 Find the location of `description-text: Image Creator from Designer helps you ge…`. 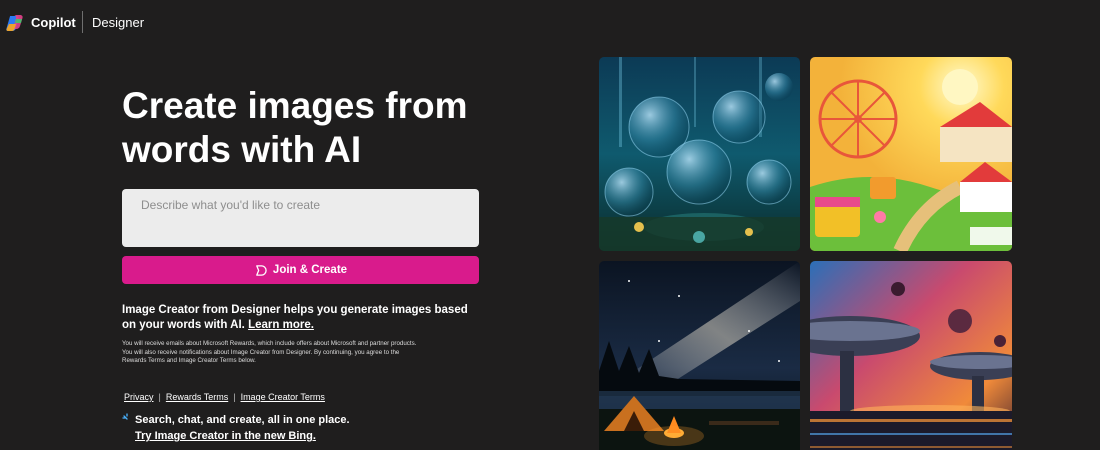

description-text: Image Creator from Designer helps you ge… is located at coordinates (302, 318).